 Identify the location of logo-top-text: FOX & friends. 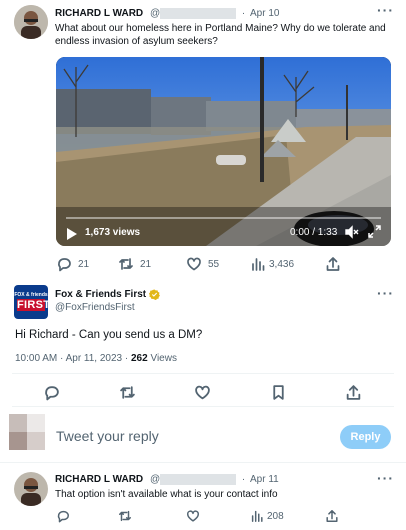
(31, 295).